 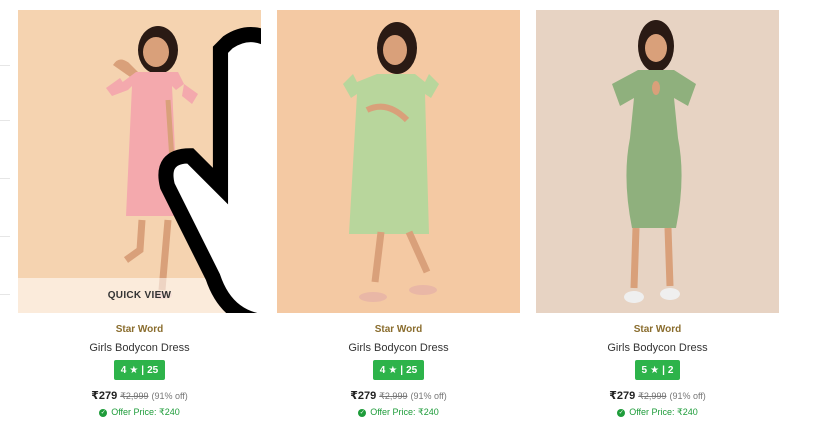 What do you see at coordinates (209, 170) in the screenshot?
I see `hand-pointer-icon` at bounding box center [209, 170].